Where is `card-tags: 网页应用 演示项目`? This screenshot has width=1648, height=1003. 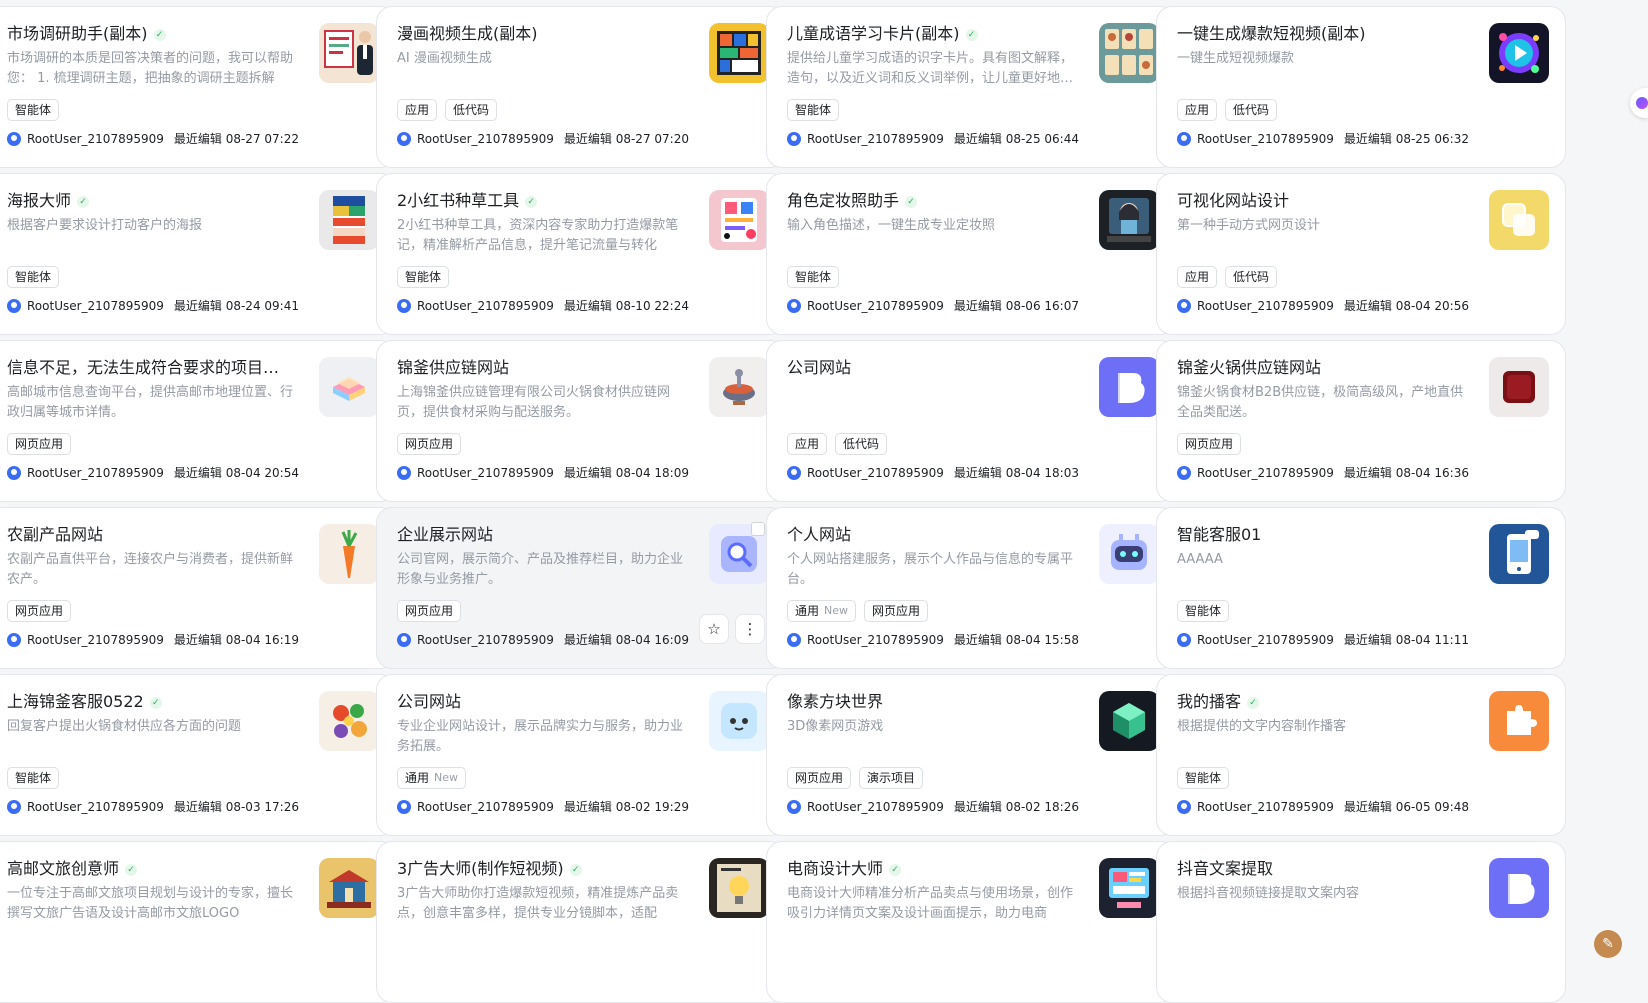
card-tags: 网页应用 演示项目 is located at coordinates (855, 778).